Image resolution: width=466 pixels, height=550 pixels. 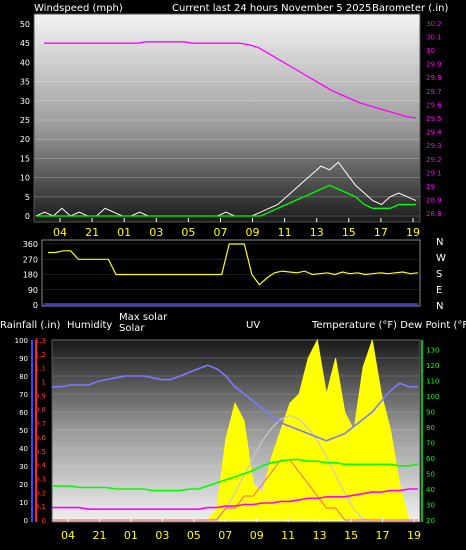 What do you see at coordinates (430, 51) in the screenshot?
I see `y-tick-label-barometer: 30` at bounding box center [430, 51].